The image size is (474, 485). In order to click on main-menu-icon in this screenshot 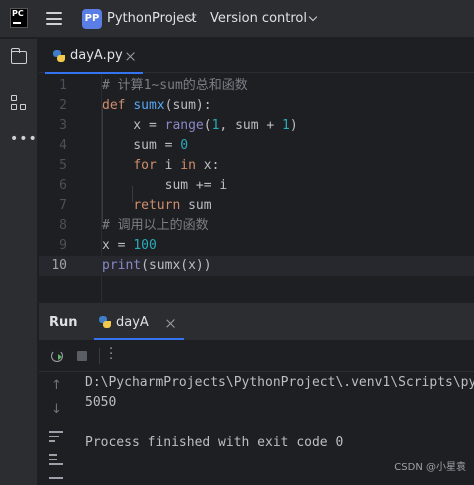, I will do `click(54, 18)`.